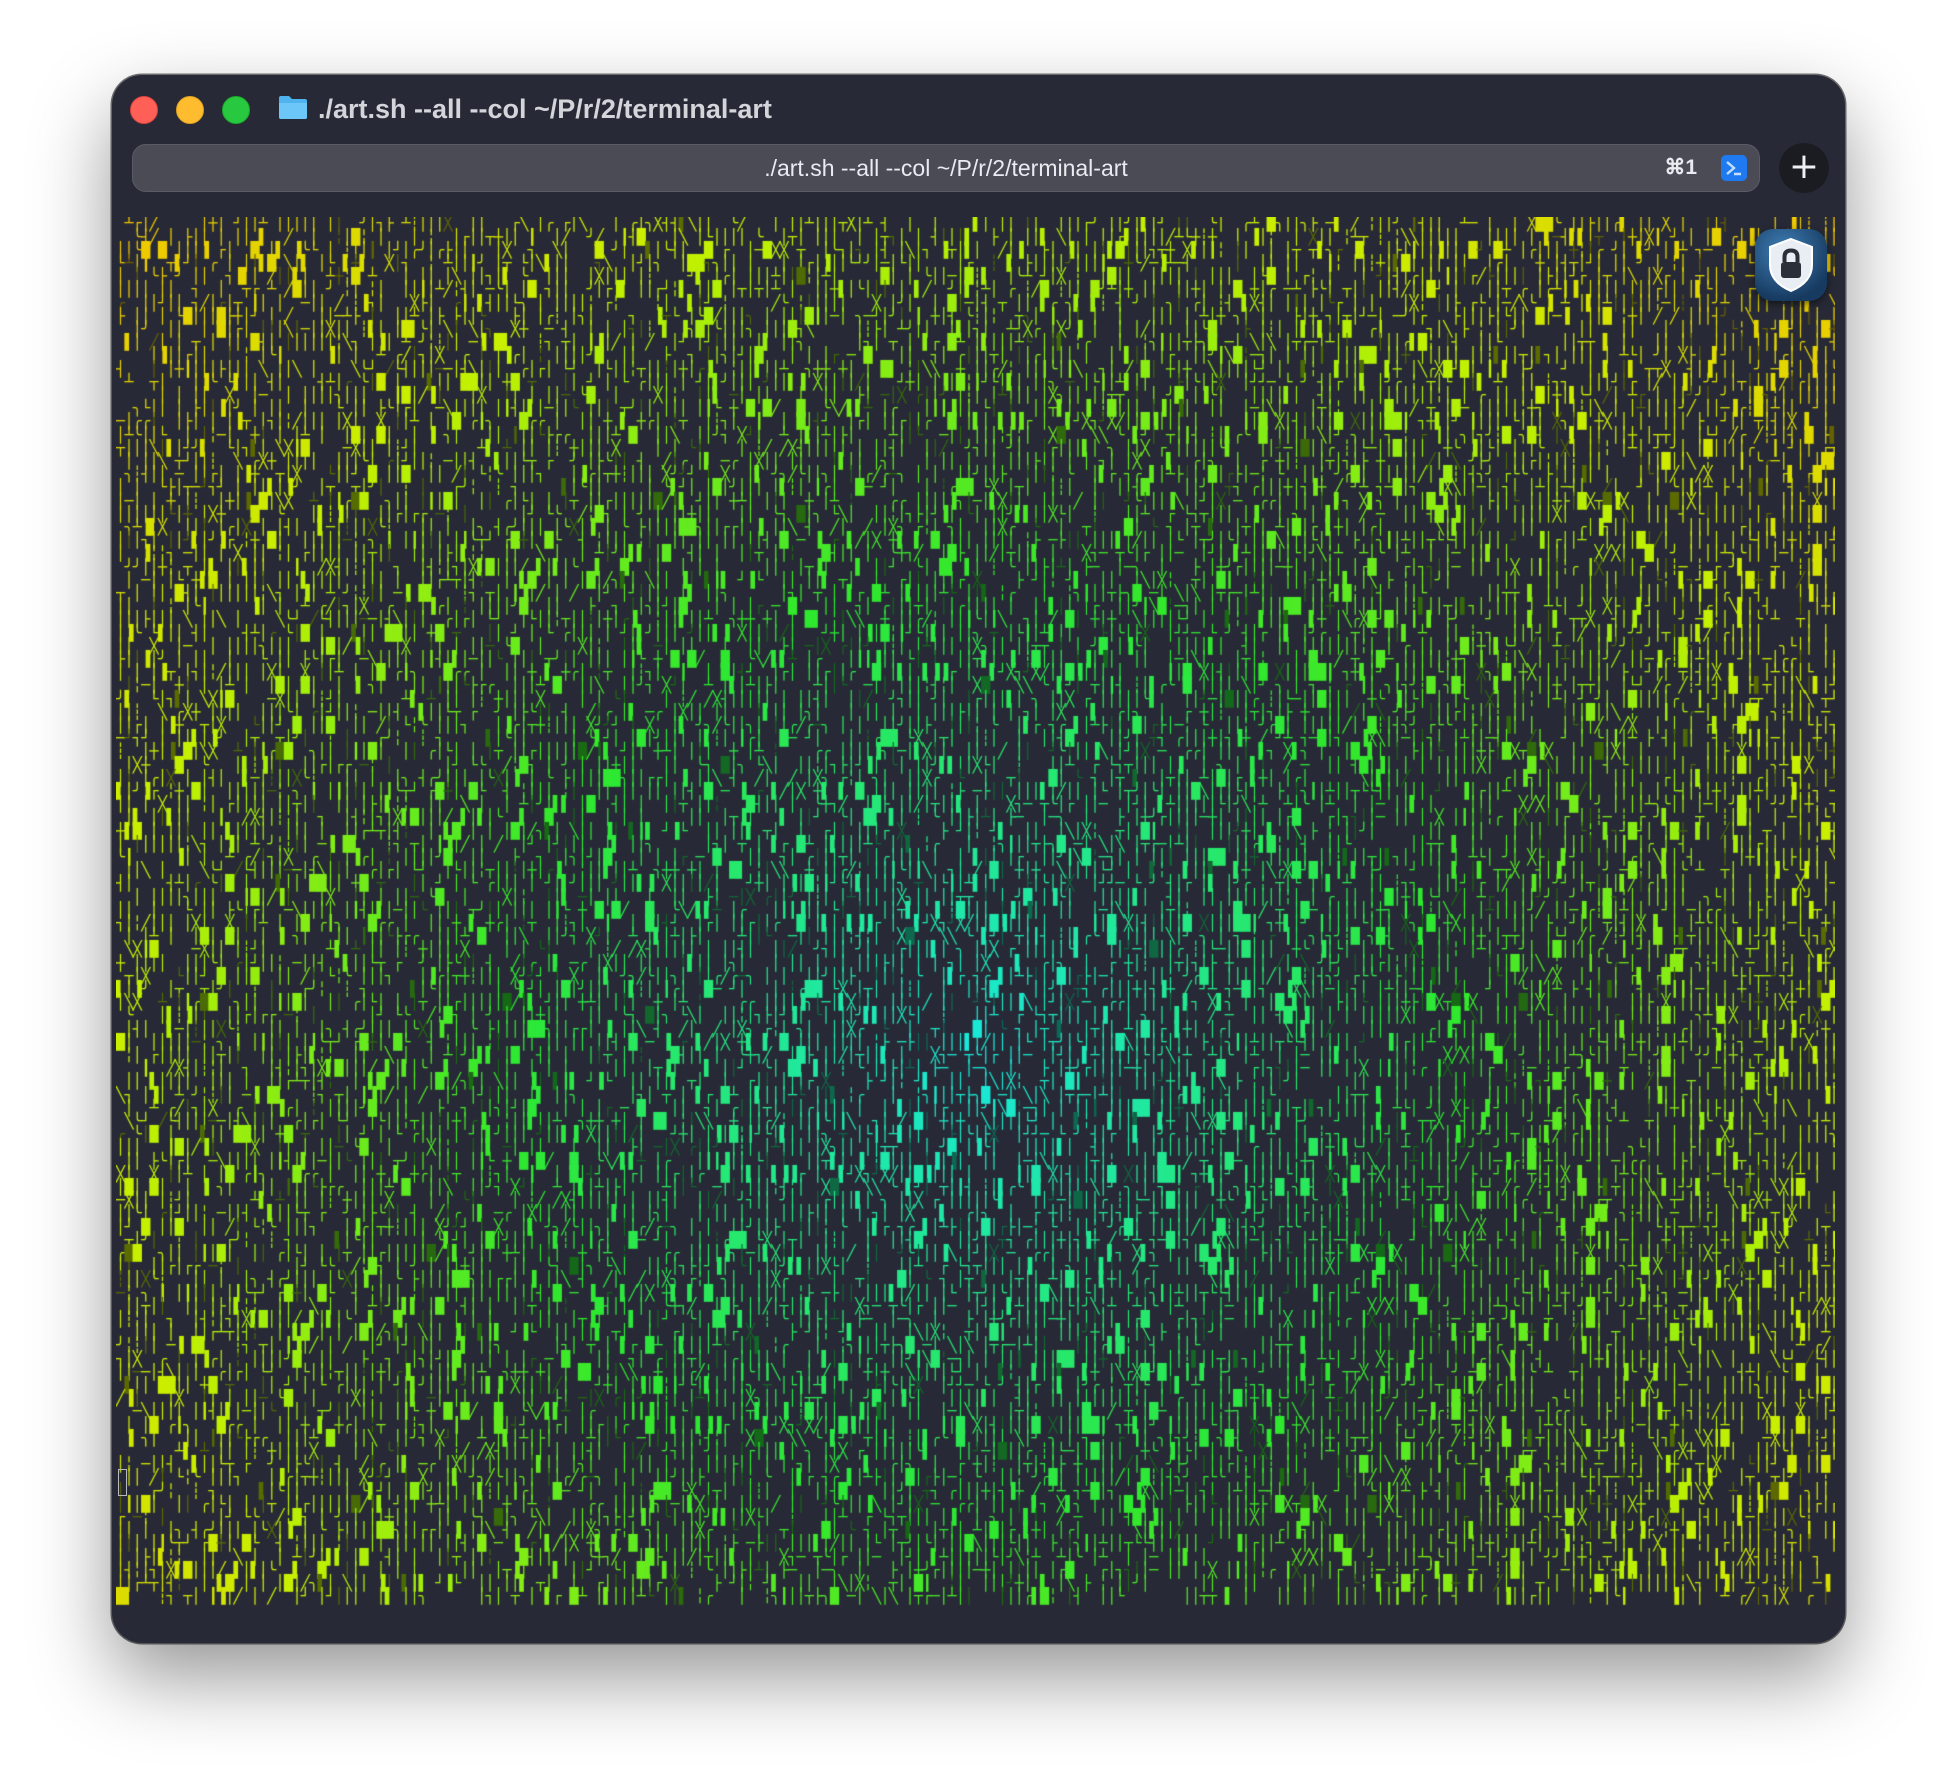 The image size is (1956, 1790). What do you see at coordinates (1804, 168) in the screenshot?
I see `new-tab-button: +` at bounding box center [1804, 168].